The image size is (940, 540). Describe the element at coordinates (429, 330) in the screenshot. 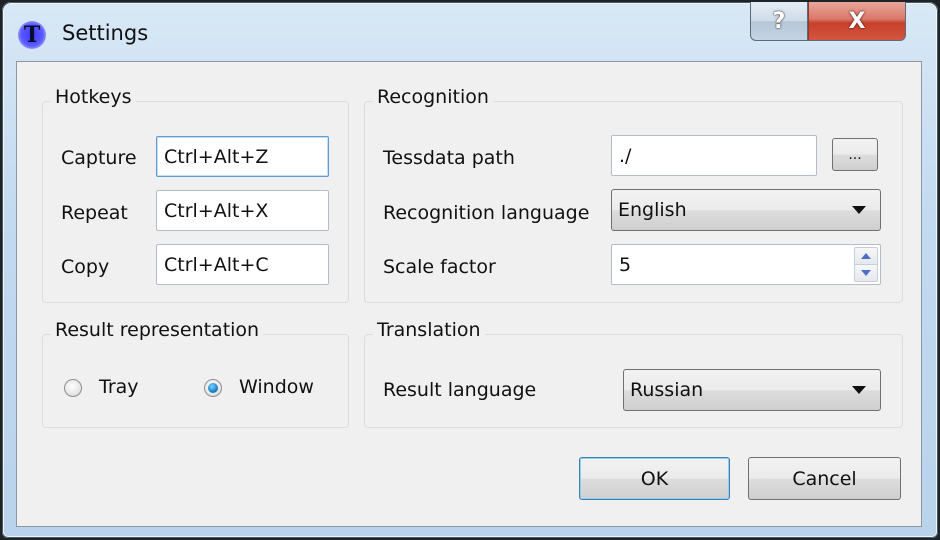

I see `translation-group-title: Translation` at that location.